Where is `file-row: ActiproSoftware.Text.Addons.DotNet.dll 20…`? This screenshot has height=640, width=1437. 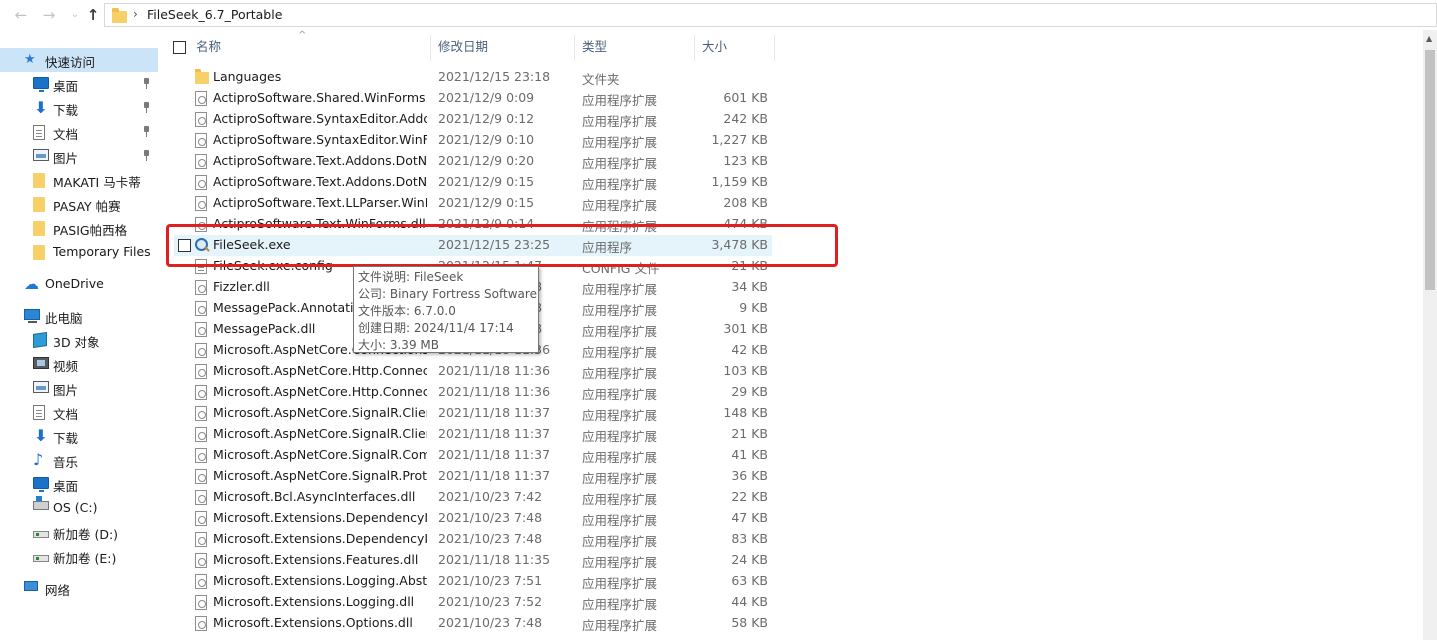
file-row: ActiproSoftware.Text.Addons.DotNet.dll 20… is located at coordinates (473, 161).